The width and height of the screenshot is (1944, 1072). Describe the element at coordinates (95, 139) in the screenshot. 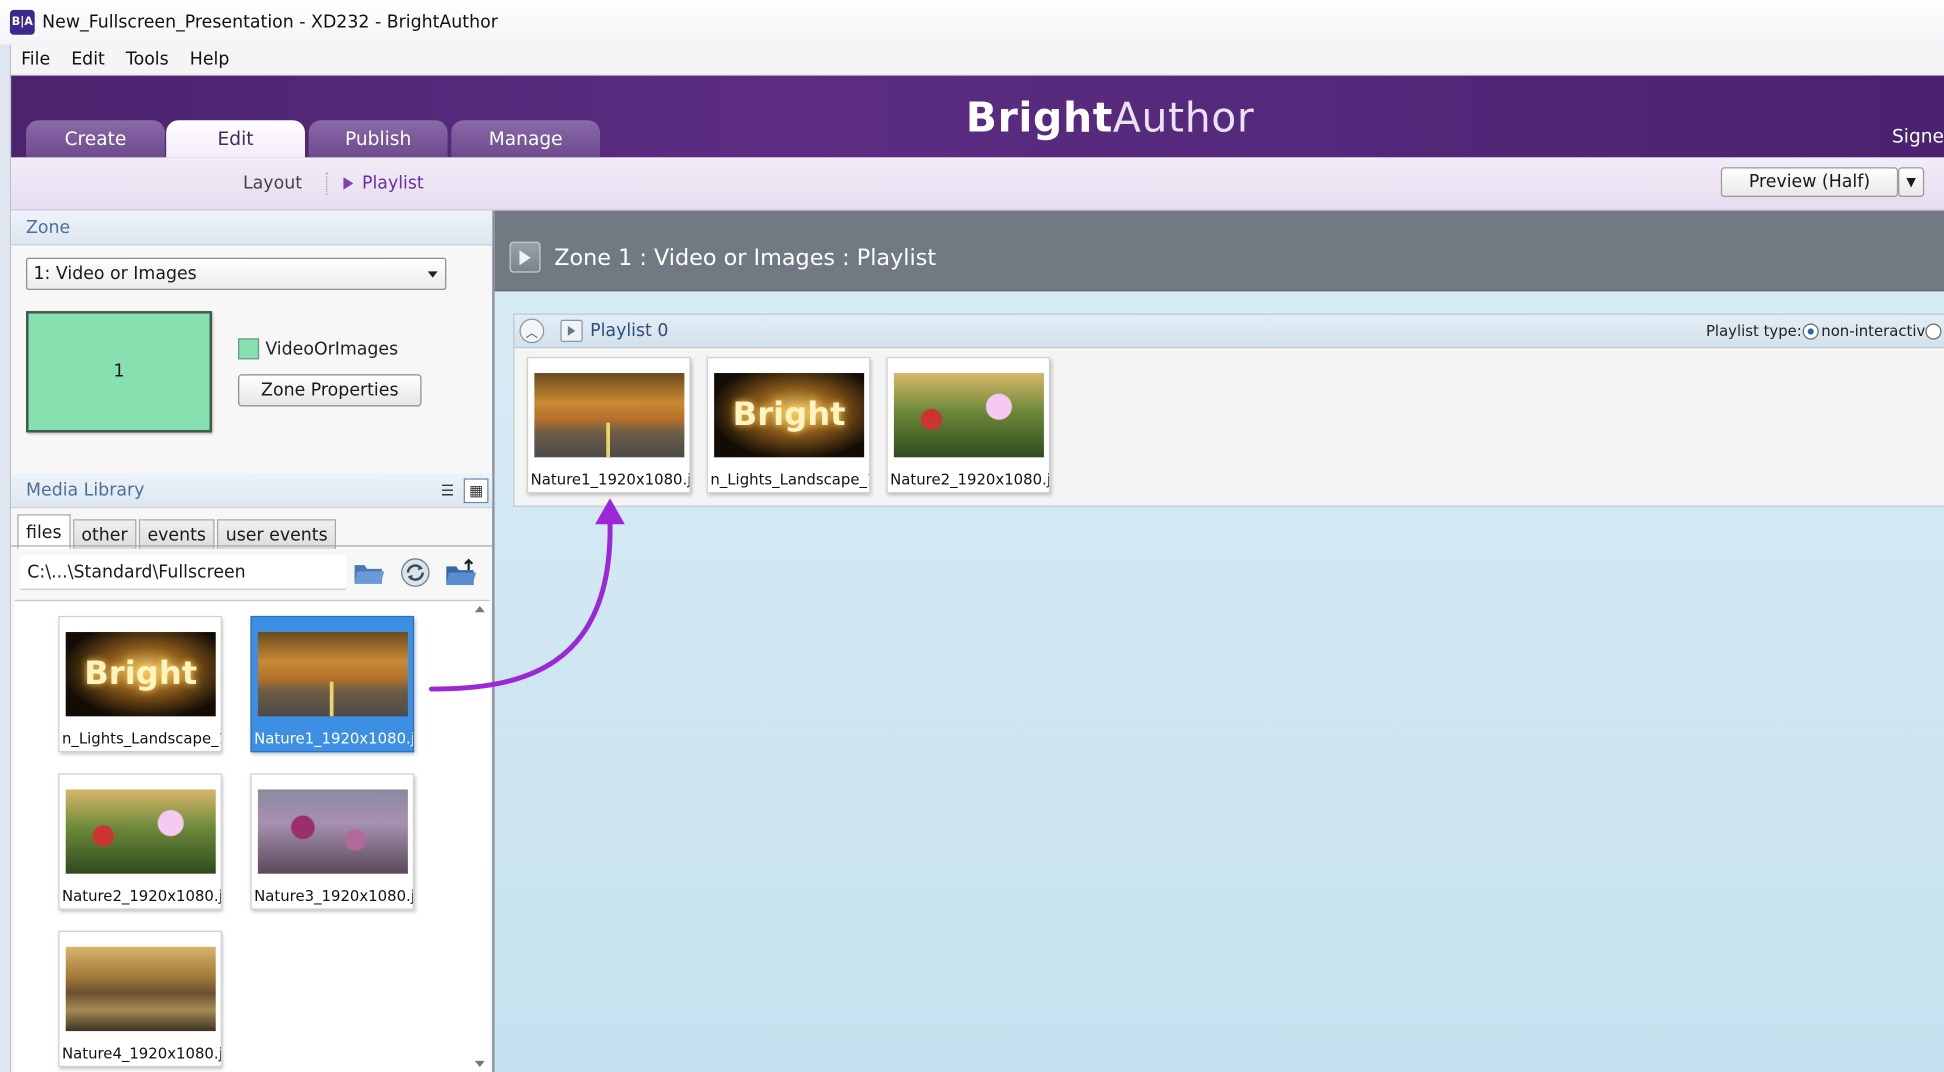

I see `tab-create: Create` at that location.